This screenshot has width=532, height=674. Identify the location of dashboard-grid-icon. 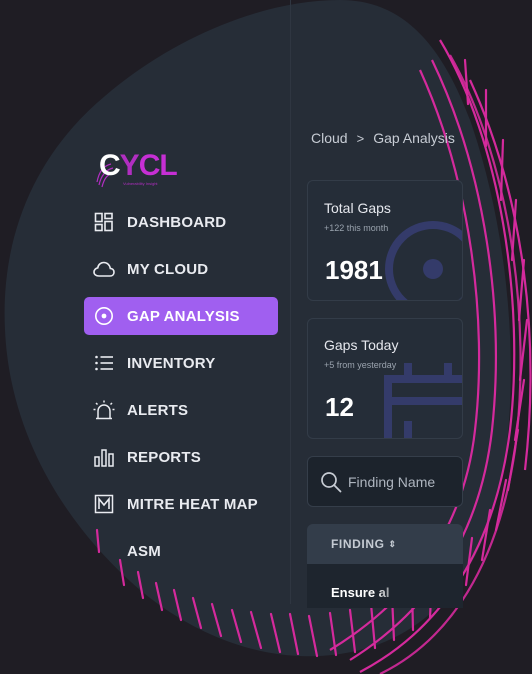
(104, 222).